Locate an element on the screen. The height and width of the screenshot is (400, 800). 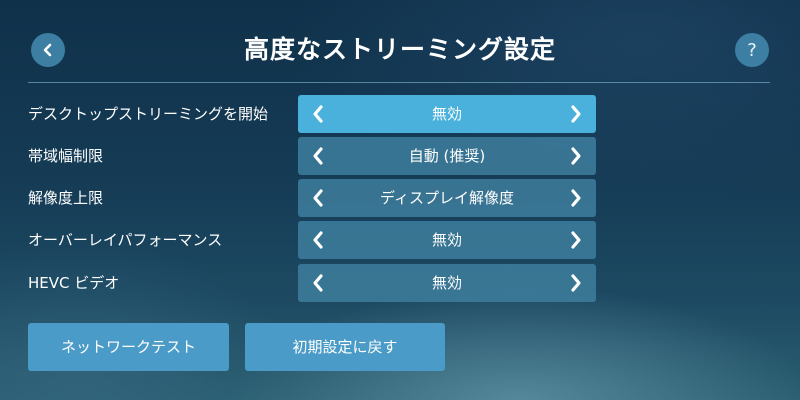
help-button: ? is located at coordinates (752, 50).